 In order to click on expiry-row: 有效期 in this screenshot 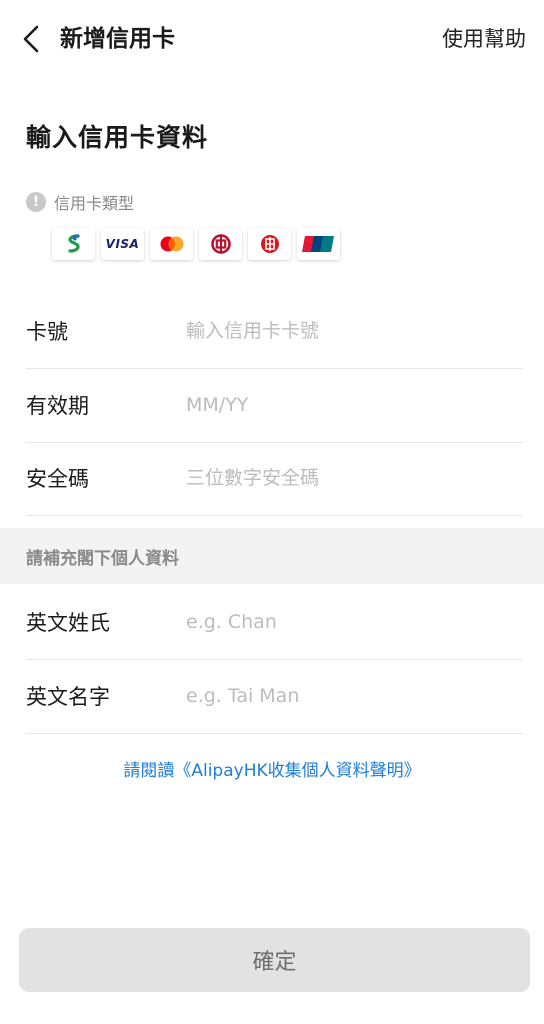, I will do `click(274, 405)`.